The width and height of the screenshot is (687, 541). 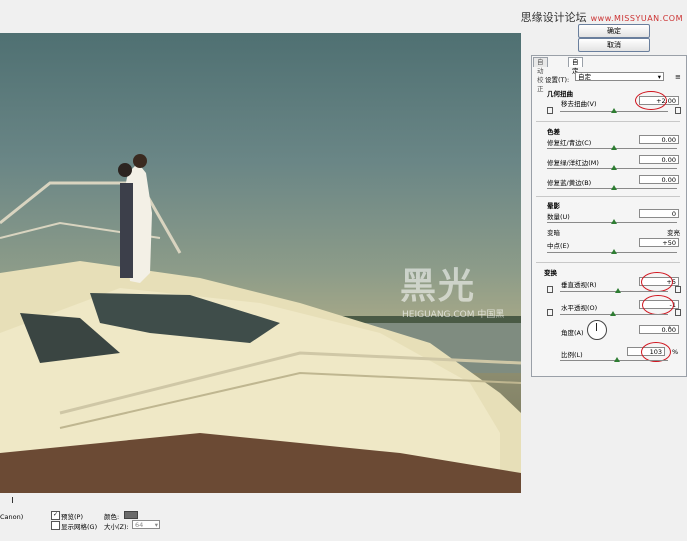 I want to click on darken-label: 变暗, so click(x=553, y=233).